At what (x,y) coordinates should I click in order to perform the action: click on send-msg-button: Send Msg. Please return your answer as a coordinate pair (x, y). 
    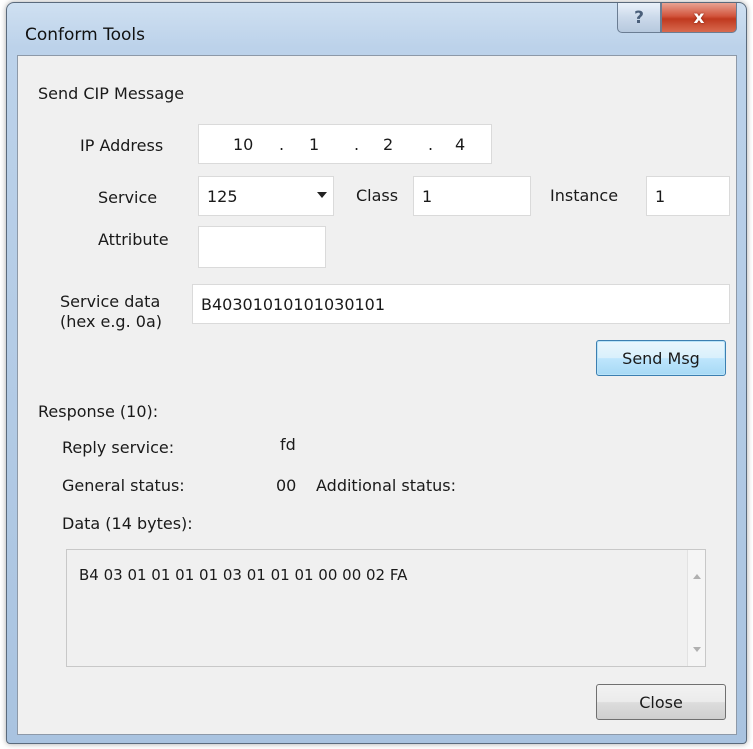
    Looking at the image, I should click on (661, 358).